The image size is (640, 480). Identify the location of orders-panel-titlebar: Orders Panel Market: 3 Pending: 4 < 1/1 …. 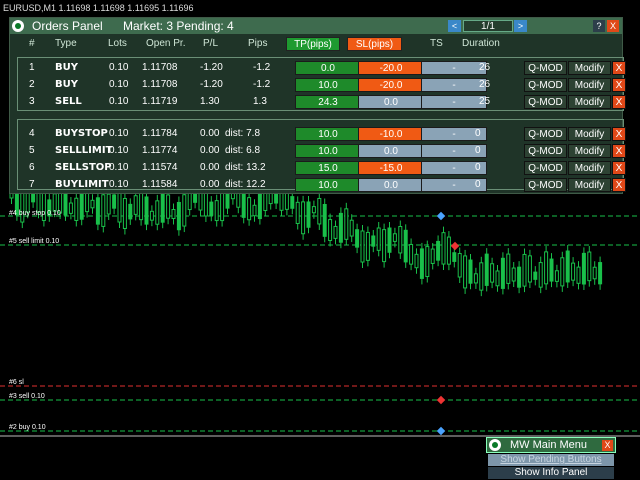
(316, 26).